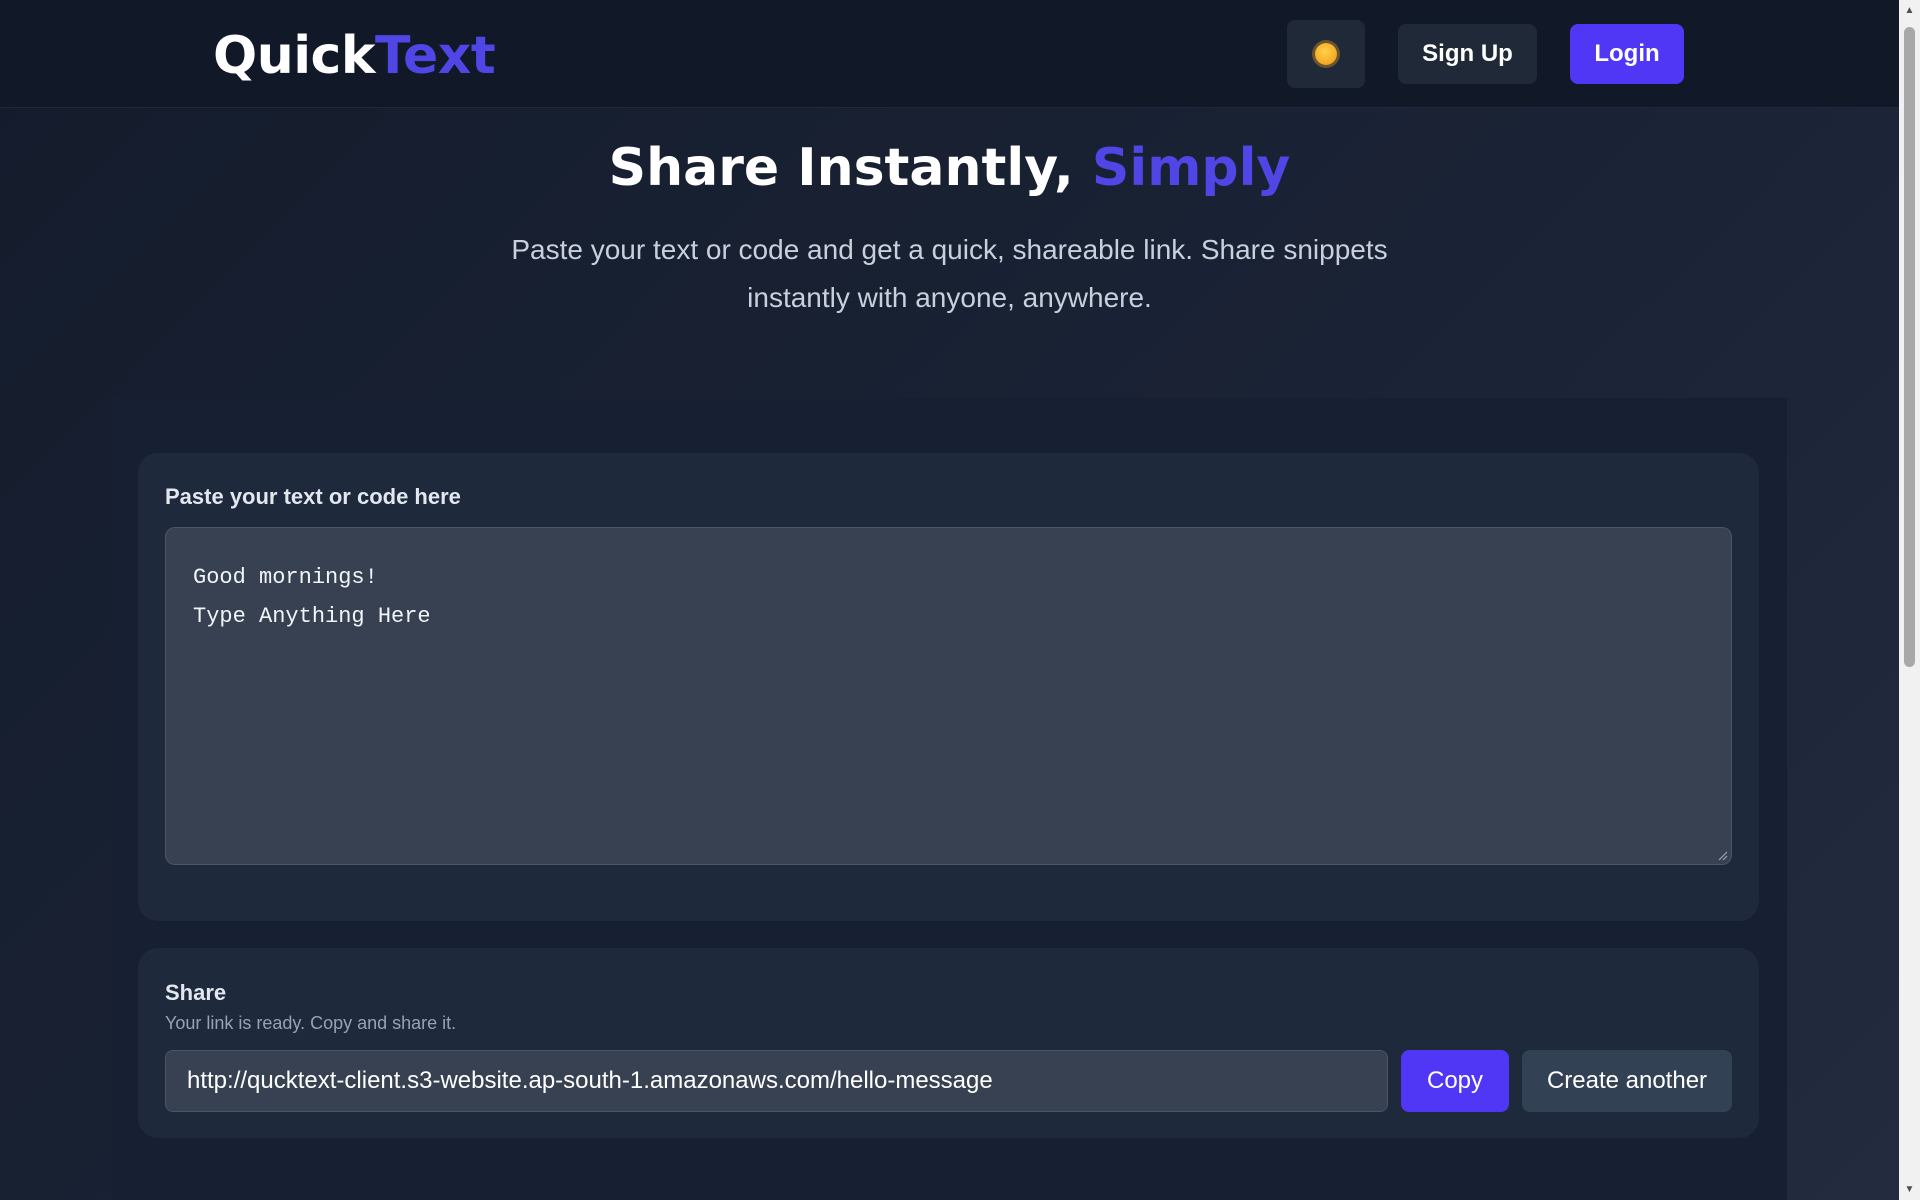 The width and height of the screenshot is (1920, 1200). I want to click on hero-title-accent: Simply, so click(1191, 168).